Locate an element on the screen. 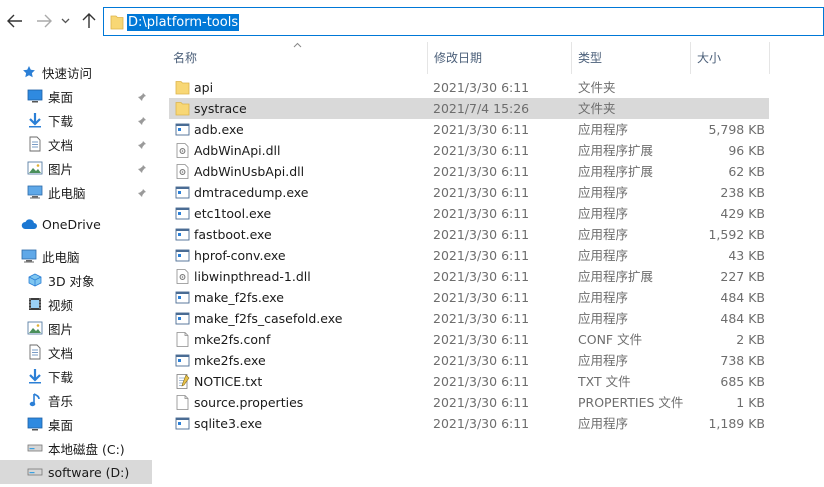 Image resolution: width=824 pixels, height=487 pixels. file-size: 738 KB is located at coordinates (742, 360).